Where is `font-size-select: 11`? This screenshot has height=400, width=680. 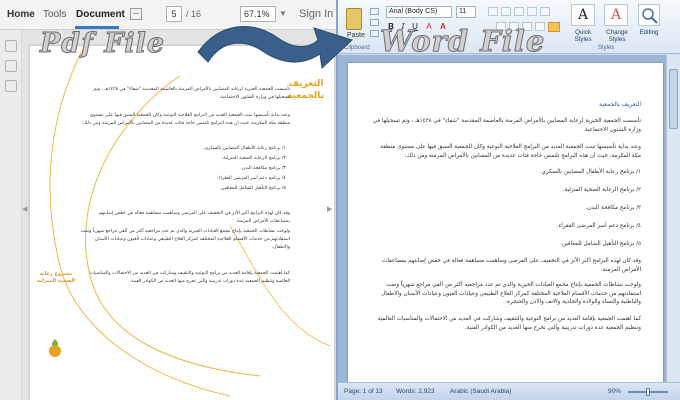 font-size-select: 11 is located at coordinates (466, 12).